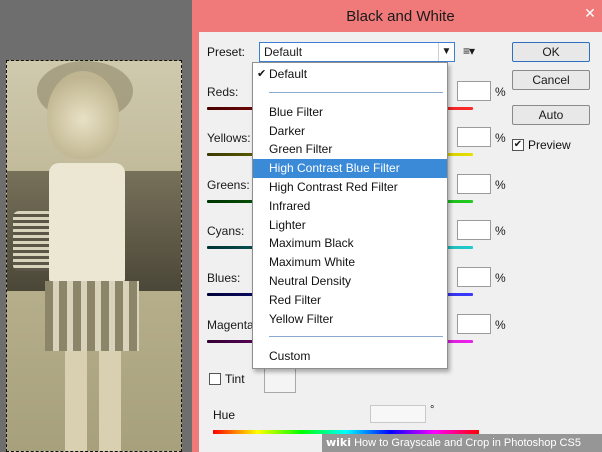 Image resolution: width=602 pixels, height=452 pixels. What do you see at coordinates (92, 316) in the screenshot?
I see `photo-shorts` at bounding box center [92, 316].